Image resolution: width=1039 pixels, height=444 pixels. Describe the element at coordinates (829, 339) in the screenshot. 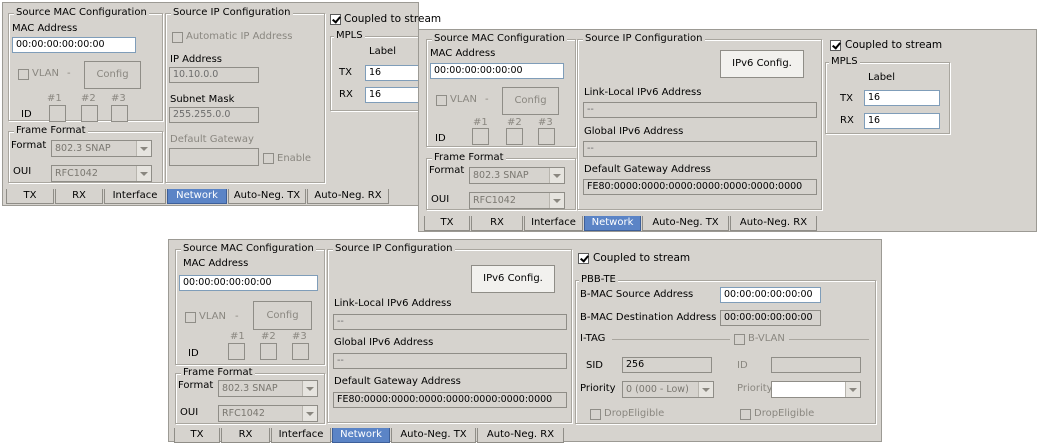

I see `bvlan-divider` at that location.